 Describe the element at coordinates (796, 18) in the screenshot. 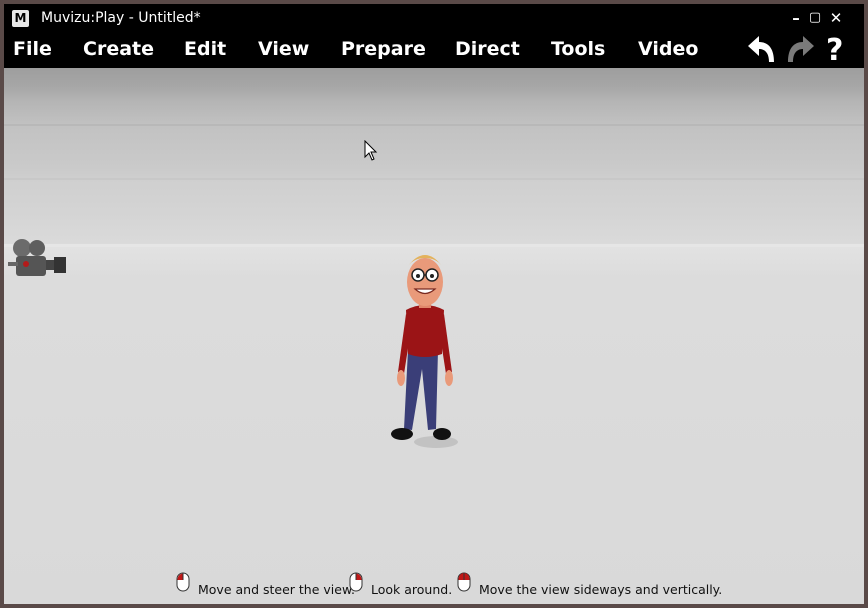

I see `minimize-button: –` at that location.